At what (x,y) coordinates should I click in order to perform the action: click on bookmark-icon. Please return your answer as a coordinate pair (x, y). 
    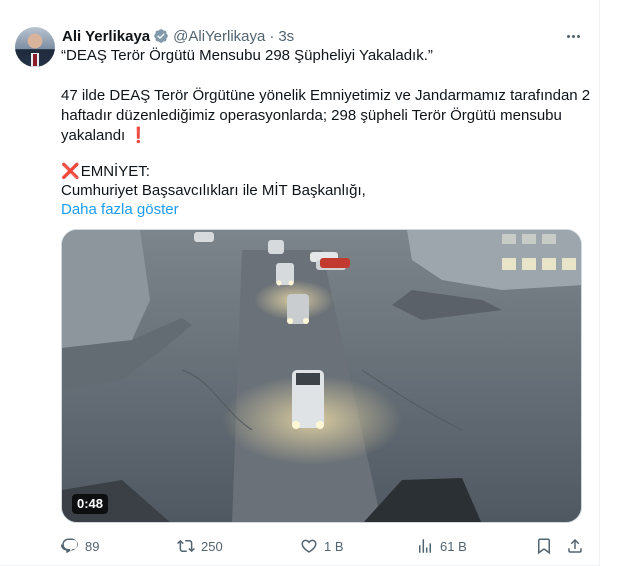
    Looking at the image, I should click on (544, 546).